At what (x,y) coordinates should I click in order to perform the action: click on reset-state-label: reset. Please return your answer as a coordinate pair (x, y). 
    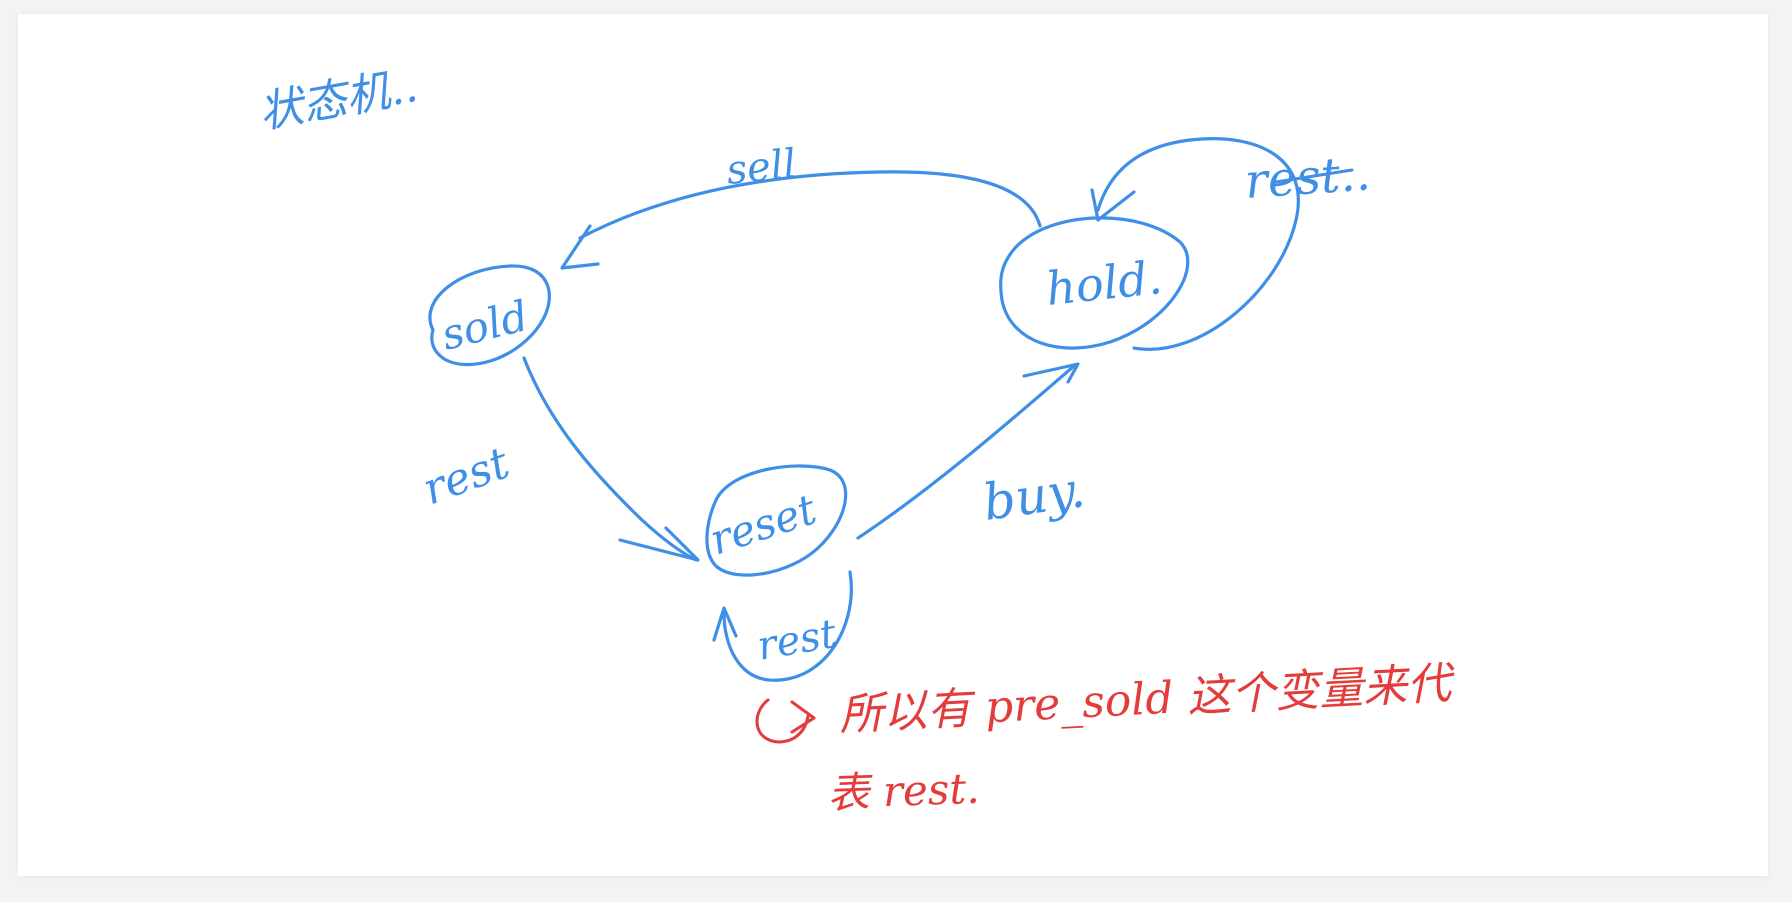
    Looking at the image, I should click on (763, 524).